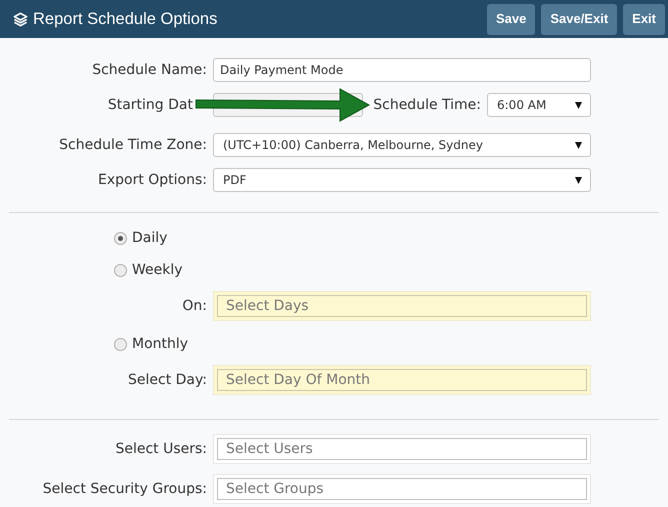 The height and width of the screenshot is (507, 668). What do you see at coordinates (402, 380) in the screenshot?
I see `select-field: Select Day Of Month` at bounding box center [402, 380].